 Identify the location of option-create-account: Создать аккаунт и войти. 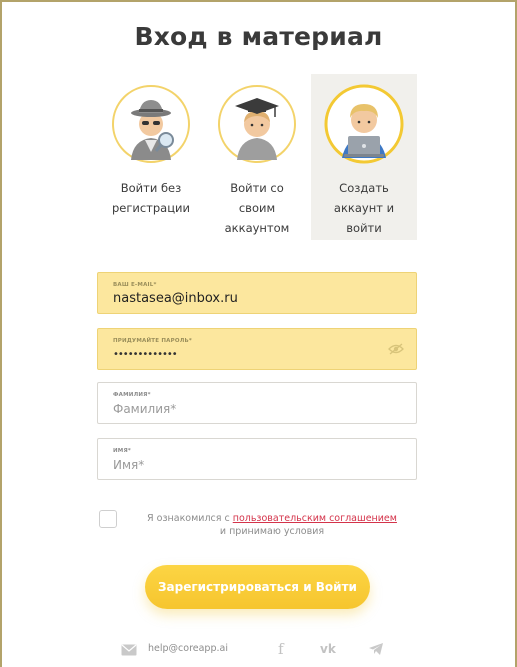
(364, 157).